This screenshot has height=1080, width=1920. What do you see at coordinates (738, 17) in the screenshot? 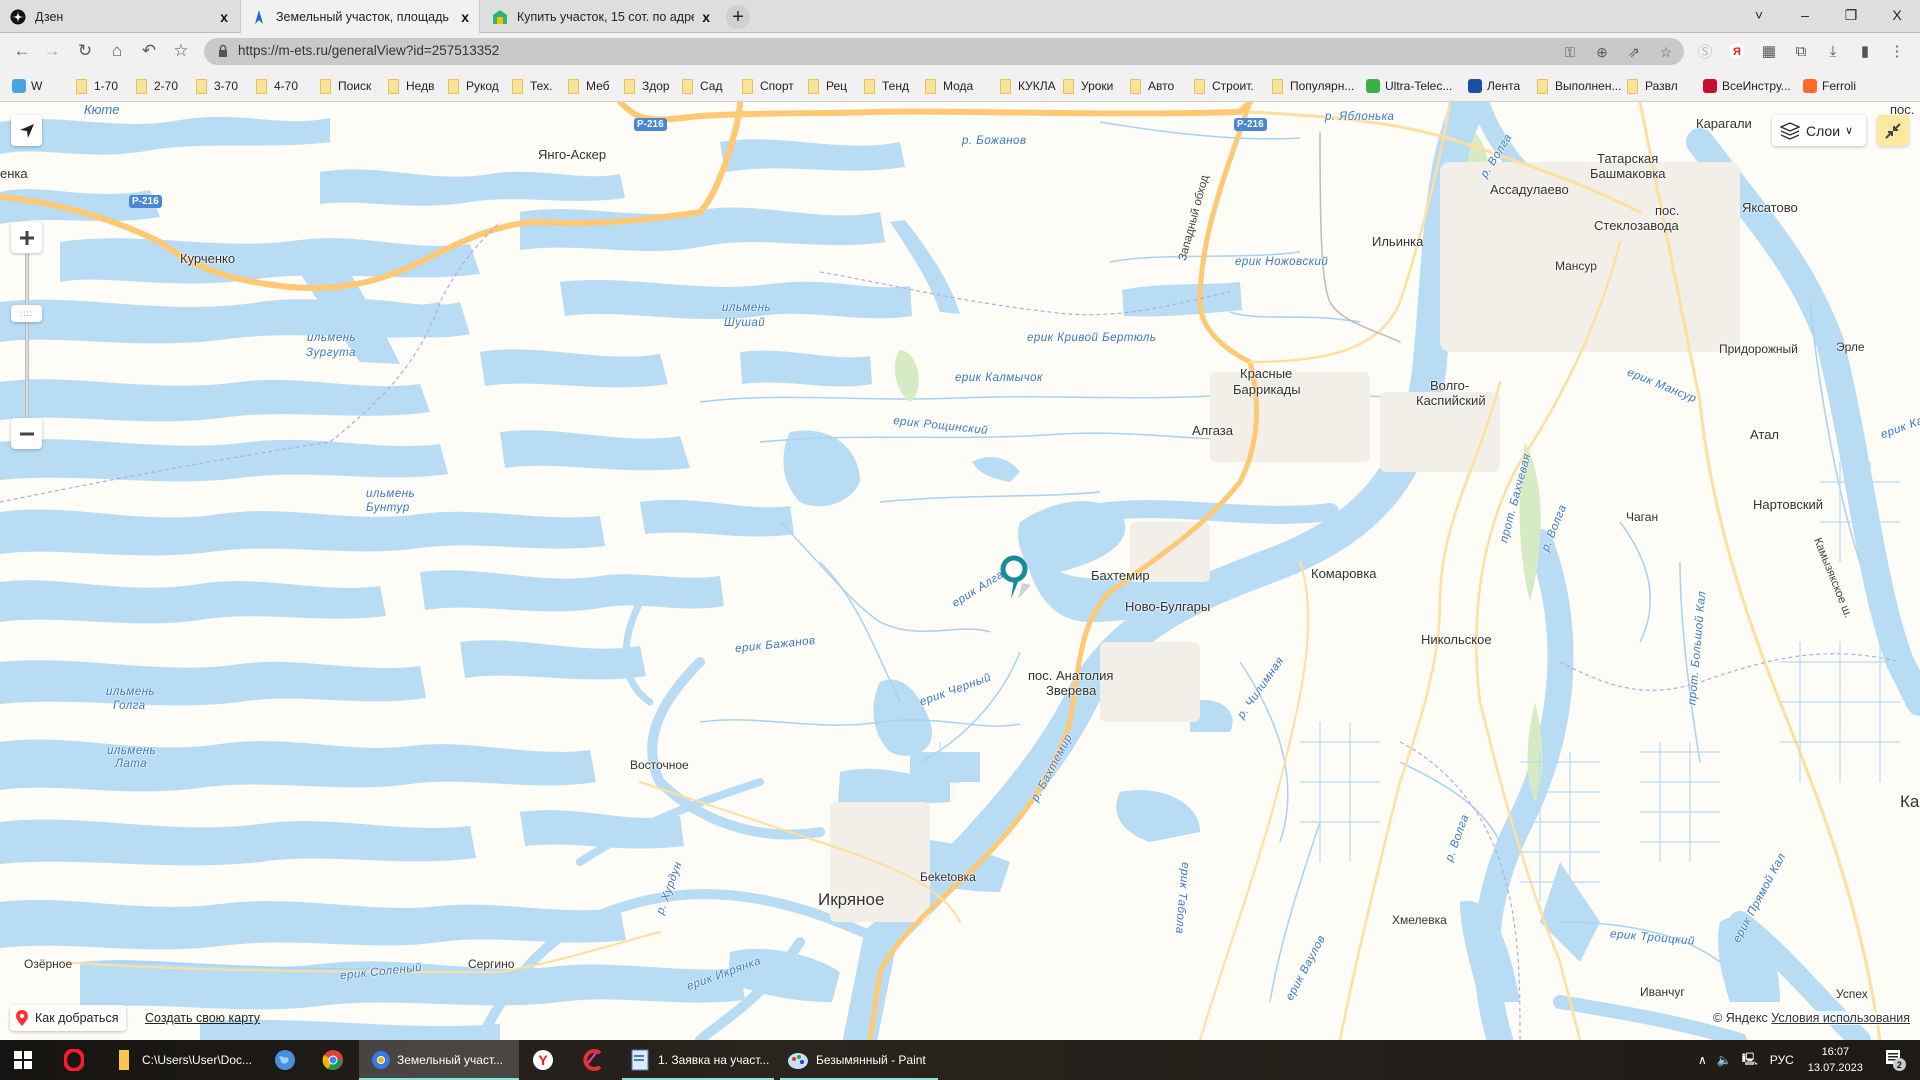
I see `new-tab-button: +` at bounding box center [738, 17].